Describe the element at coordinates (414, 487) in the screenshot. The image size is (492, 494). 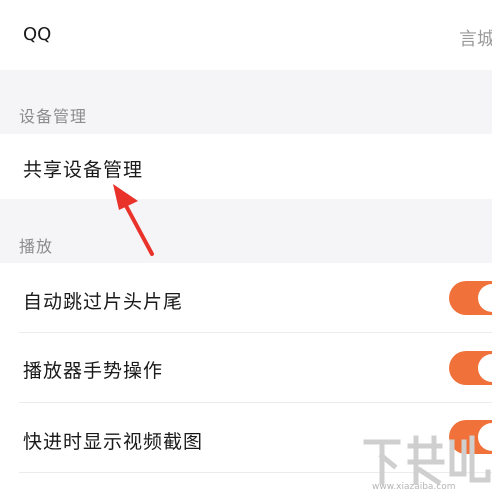
I see `watermark-url: www.xiazaiba.com` at that location.